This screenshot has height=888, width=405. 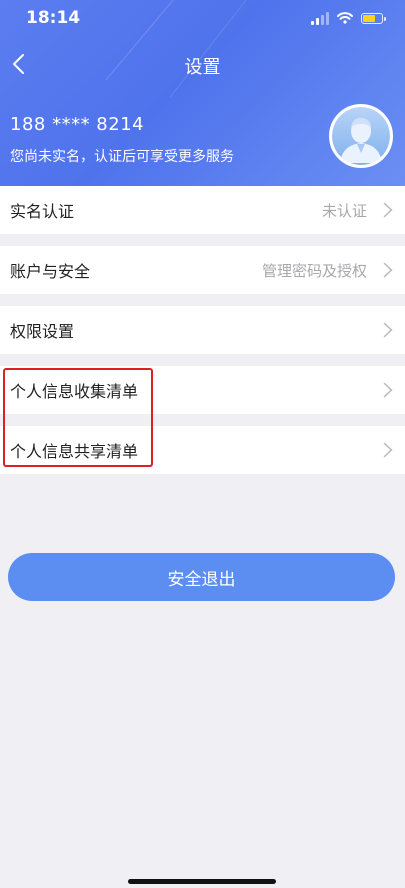 What do you see at coordinates (373, 18) in the screenshot?
I see `battery-icon` at bounding box center [373, 18].